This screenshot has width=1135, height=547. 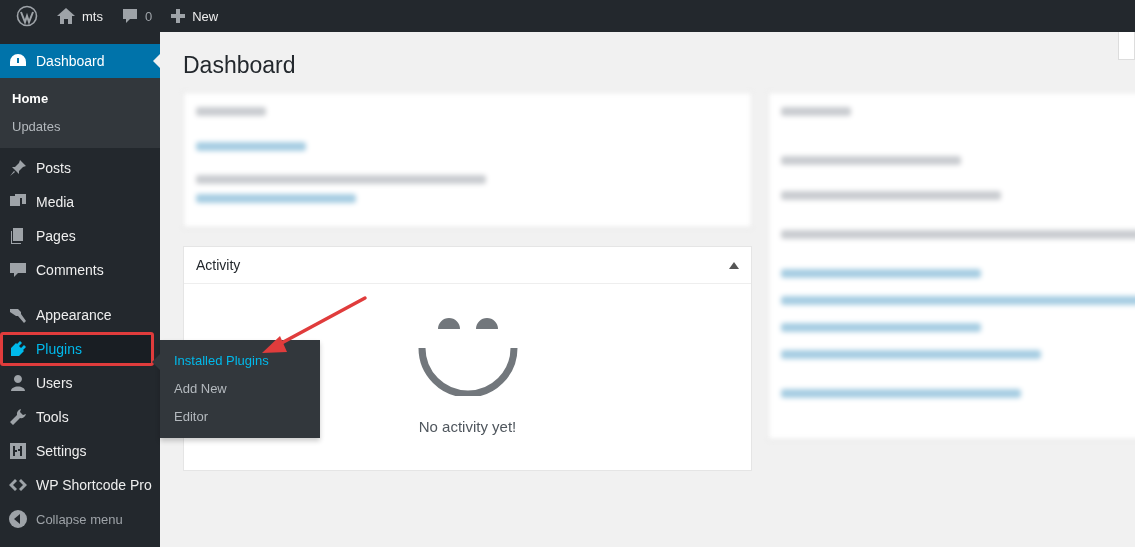 I want to click on menu-item: Settings, so click(x=80, y=451).